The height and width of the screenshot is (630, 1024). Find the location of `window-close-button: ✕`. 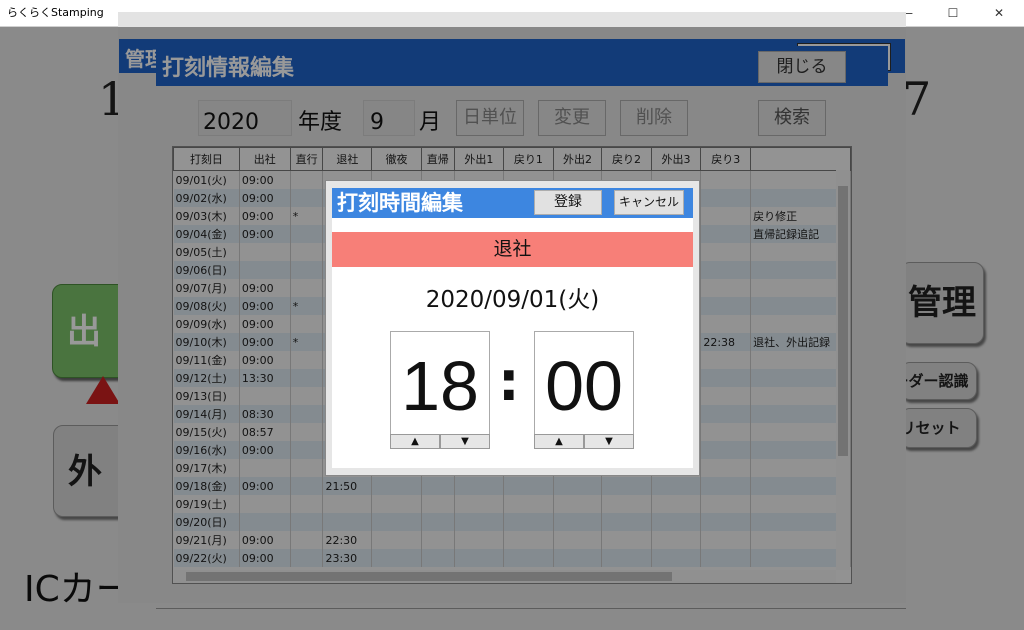

window-close-button: ✕ is located at coordinates (999, 13).